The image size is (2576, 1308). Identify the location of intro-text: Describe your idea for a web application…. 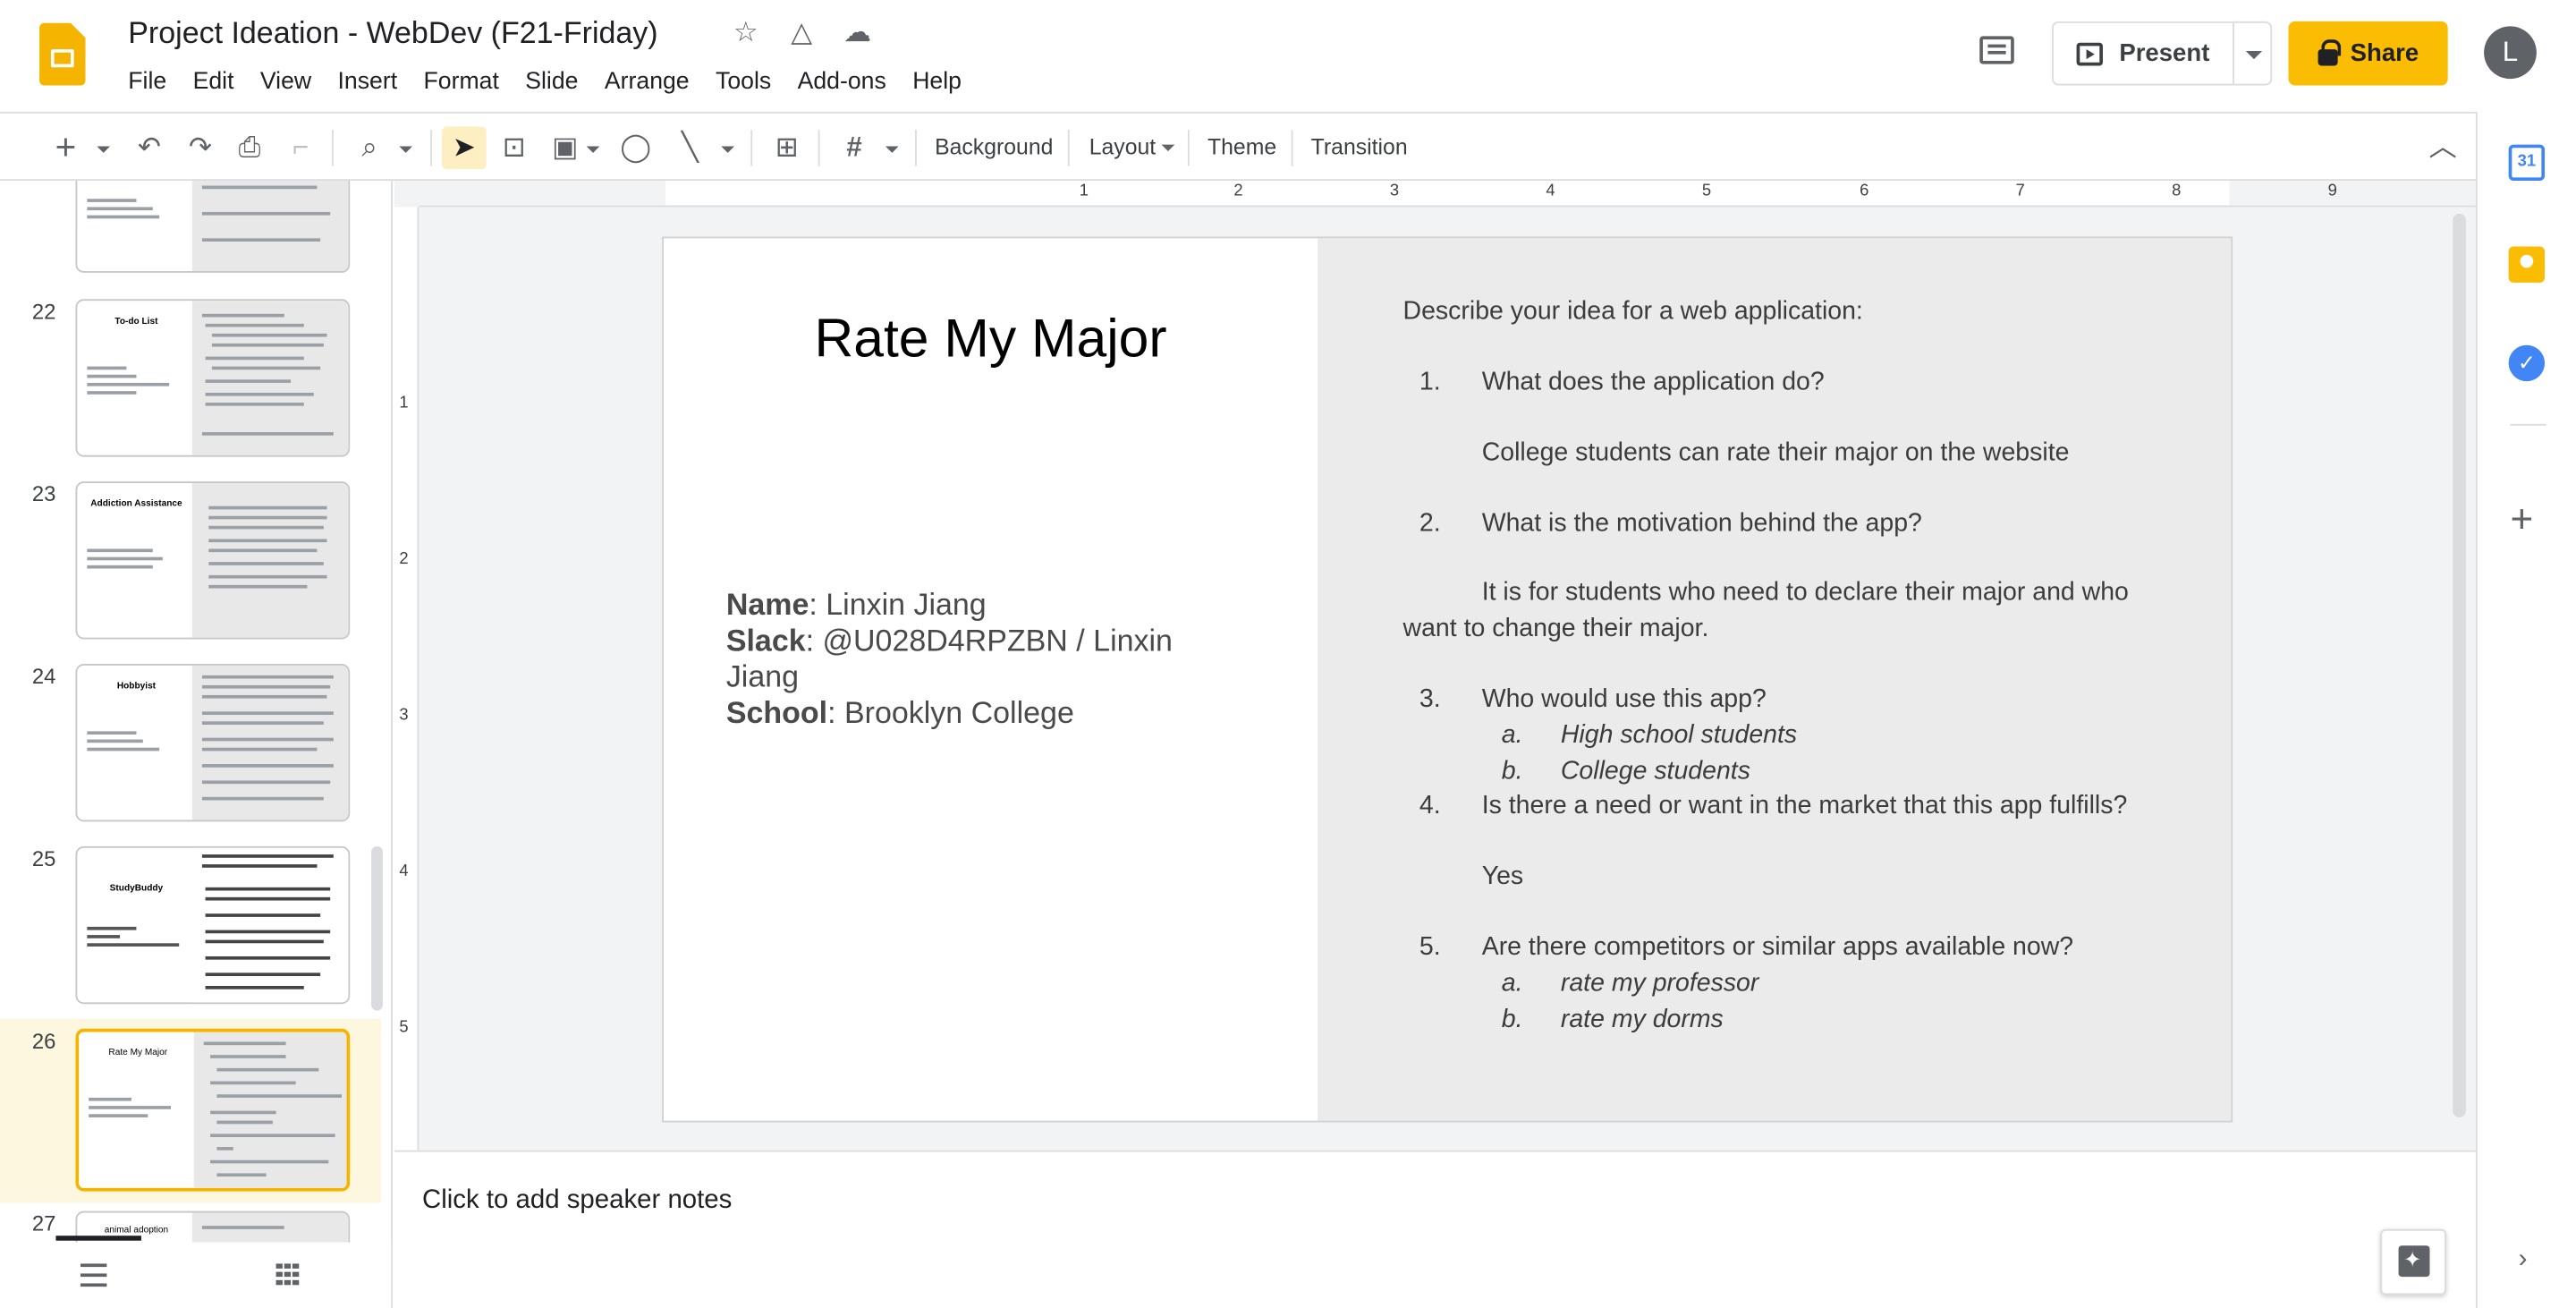
(1632, 311).